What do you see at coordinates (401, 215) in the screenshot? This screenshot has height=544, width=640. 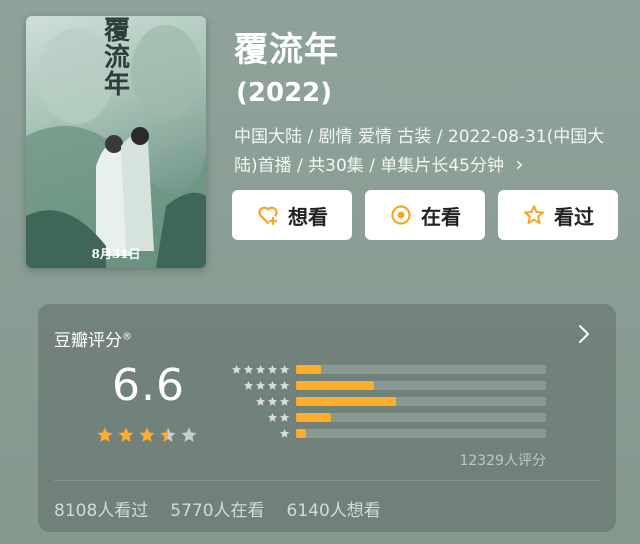 I see `target-icon` at bounding box center [401, 215].